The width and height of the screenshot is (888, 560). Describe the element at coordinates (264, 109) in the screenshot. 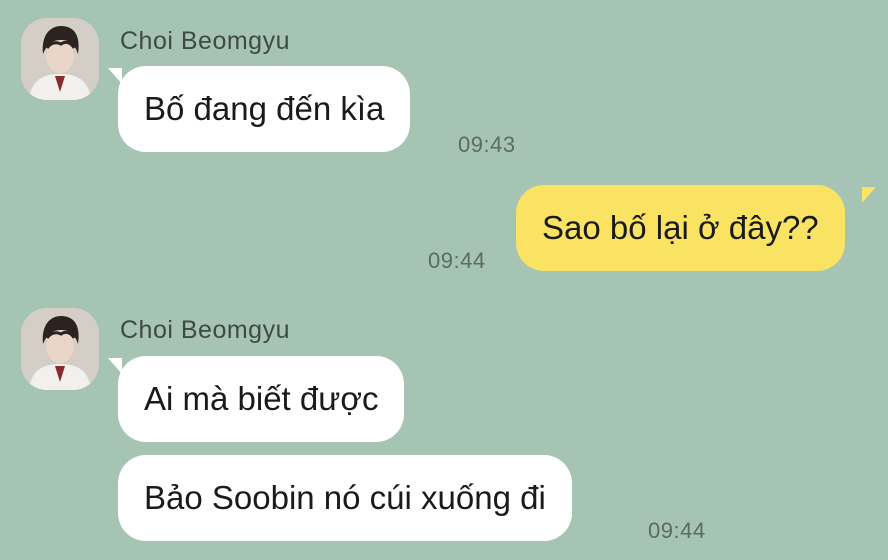

I see `incoming-message-bubble: Bố đang đến kìa` at that location.